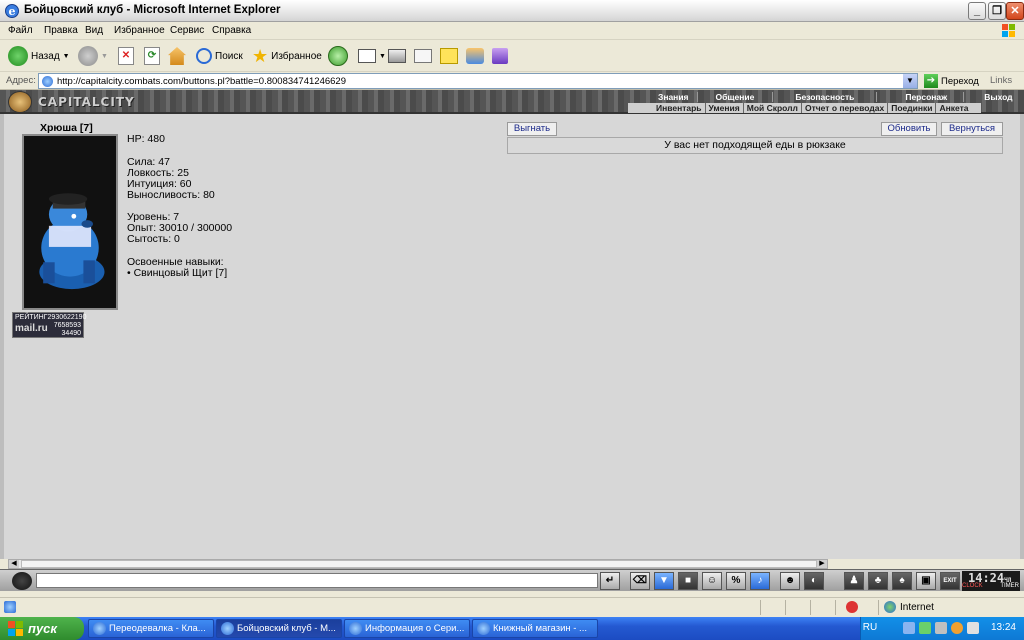  What do you see at coordinates (688, 581) in the screenshot?
I see `save-icon: ■` at bounding box center [688, 581].